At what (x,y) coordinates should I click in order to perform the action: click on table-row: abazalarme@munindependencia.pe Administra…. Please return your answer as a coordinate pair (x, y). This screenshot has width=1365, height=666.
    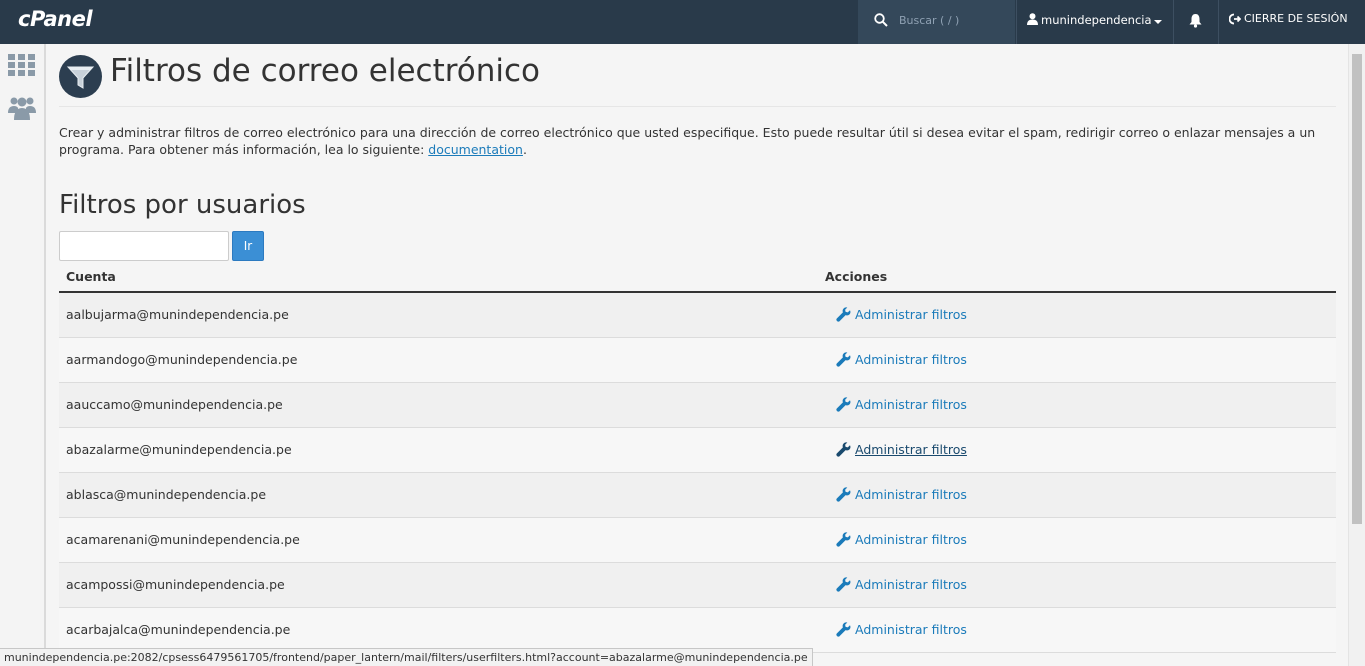
    Looking at the image, I should click on (697, 450).